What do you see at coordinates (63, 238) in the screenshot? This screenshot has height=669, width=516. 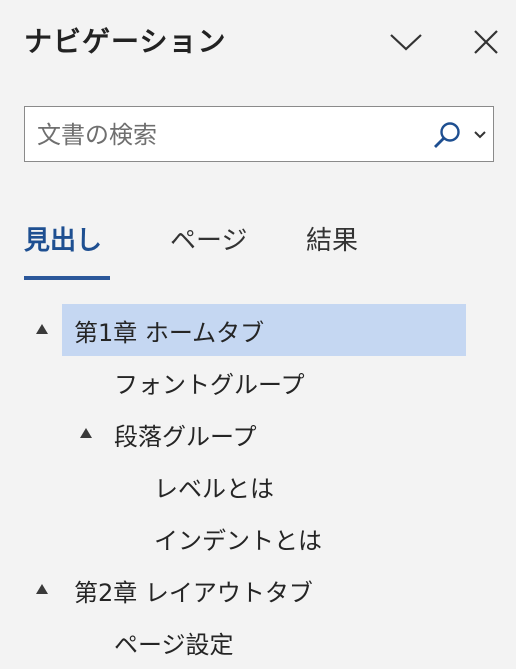 I see `tab-headings: 見出し` at bounding box center [63, 238].